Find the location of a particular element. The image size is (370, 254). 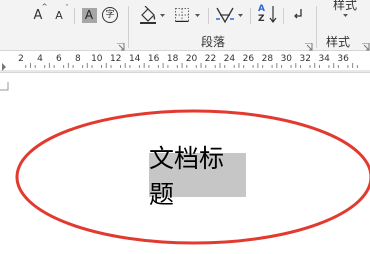

ruler-number: 26 is located at coordinates (248, 59).